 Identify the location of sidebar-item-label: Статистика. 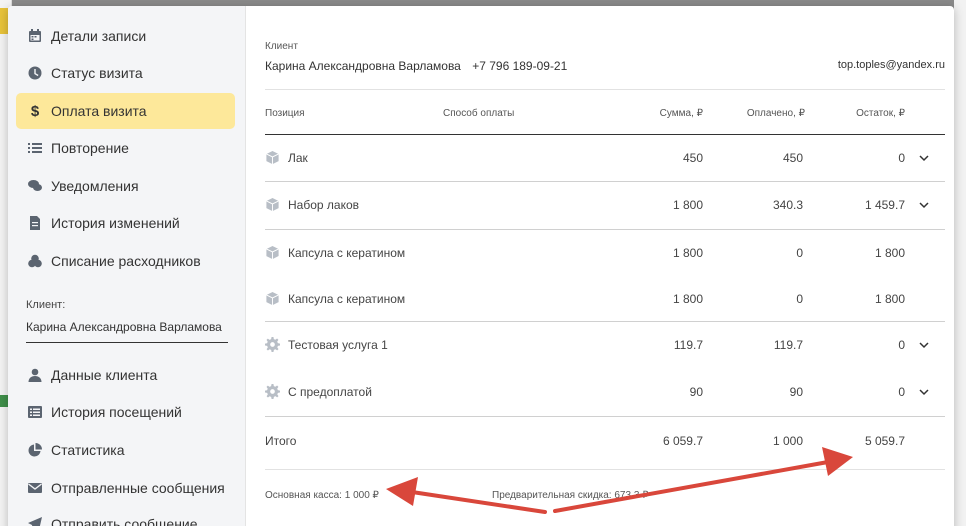
(88, 450).